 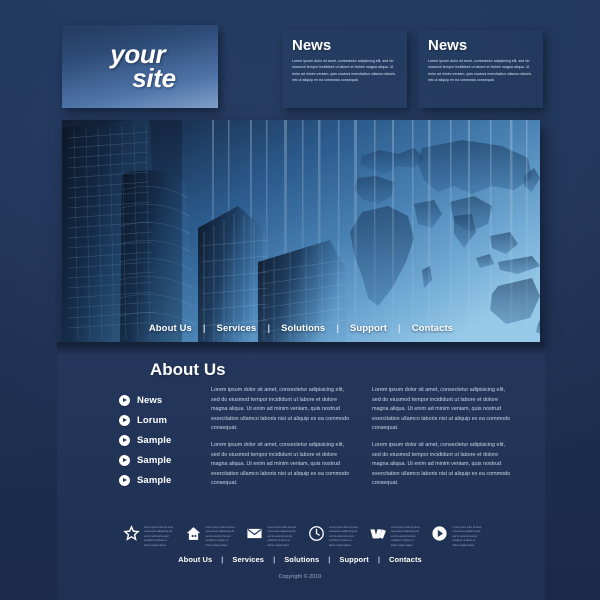 What do you see at coordinates (170, 328) in the screenshot?
I see `hero-nav-about-us: About Us` at bounding box center [170, 328].